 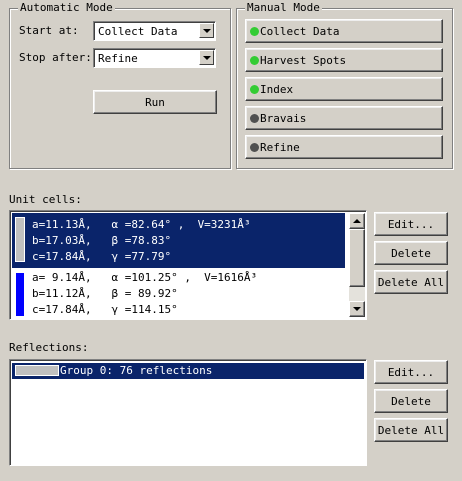 I want to click on manual-mode-title: Manual Mode, so click(x=283, y=8).